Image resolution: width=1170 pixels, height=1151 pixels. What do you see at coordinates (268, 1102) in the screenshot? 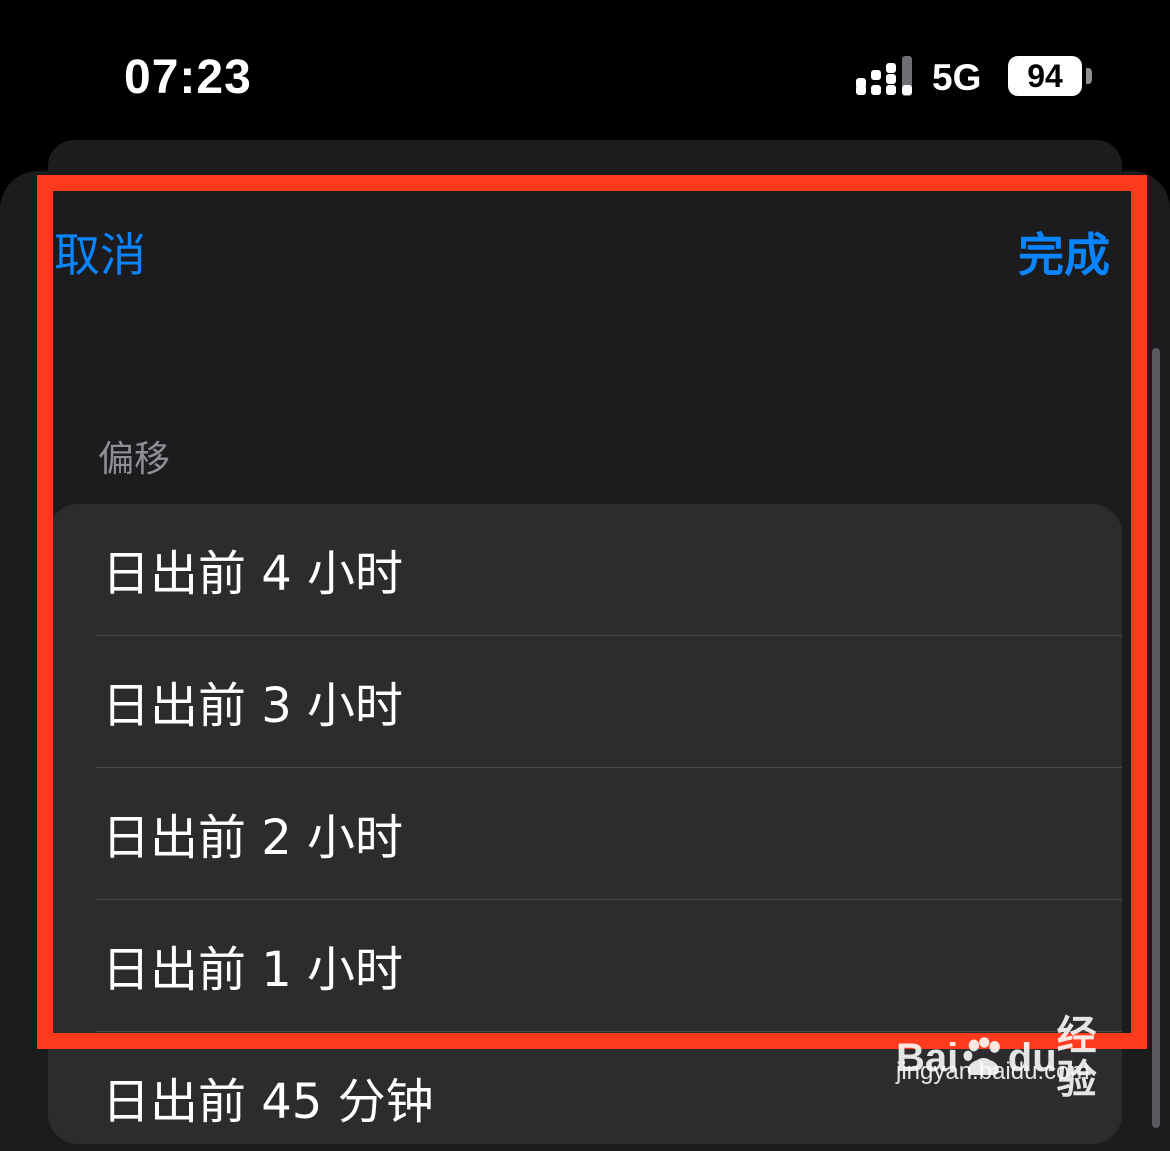
I see `option-label: 日出前 45 分钟` at bounding box center [268, 1102].